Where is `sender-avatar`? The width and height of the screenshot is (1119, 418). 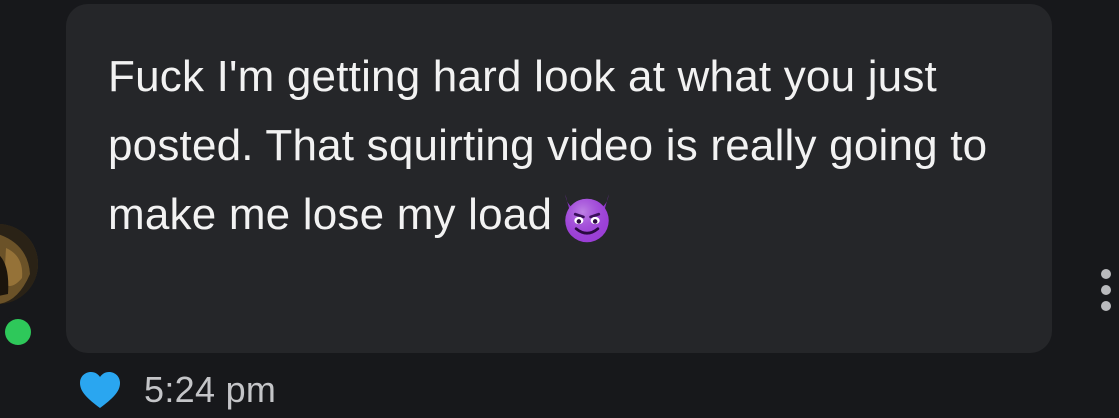 sender-avatar is located at coordinates (19, 264).